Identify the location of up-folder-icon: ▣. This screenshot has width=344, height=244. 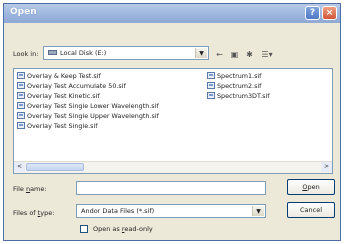
(234, 54).